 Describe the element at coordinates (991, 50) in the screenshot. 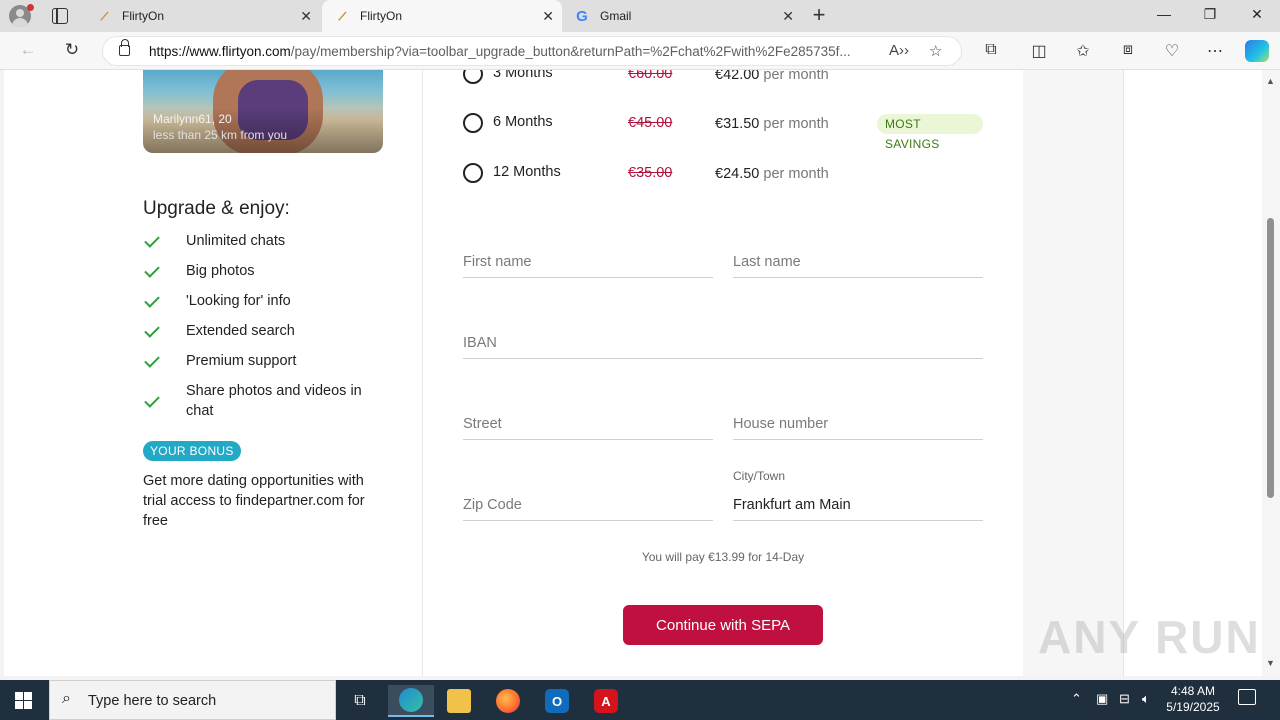

I see `extensions-icon: ⧉` at that location.